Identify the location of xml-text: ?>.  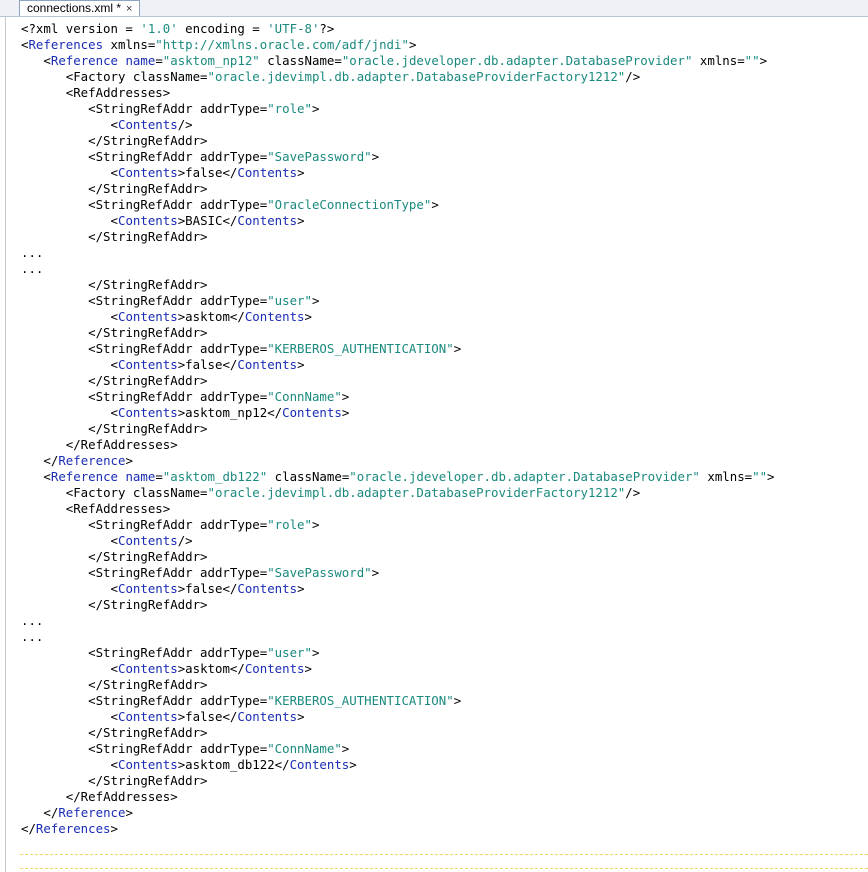
(327, 28).